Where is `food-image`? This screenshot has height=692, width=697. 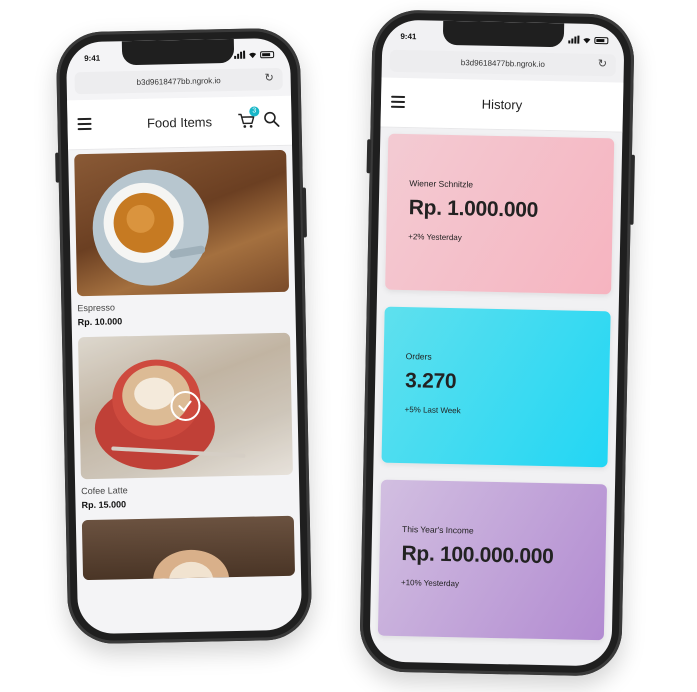 food-image is located at coordinates (188, 548).